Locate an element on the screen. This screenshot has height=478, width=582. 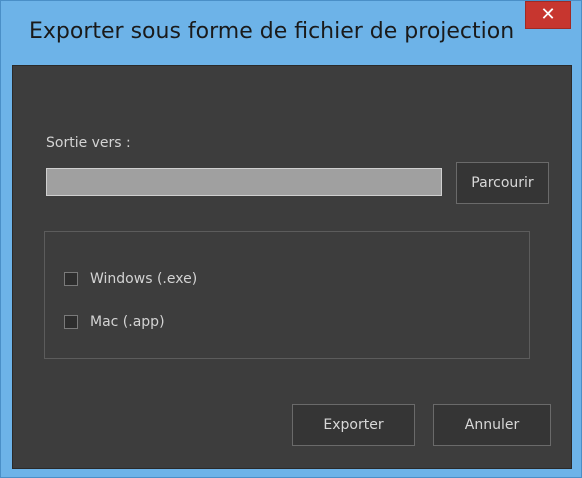
windows-checkbox is located at coordinates (71, 279).